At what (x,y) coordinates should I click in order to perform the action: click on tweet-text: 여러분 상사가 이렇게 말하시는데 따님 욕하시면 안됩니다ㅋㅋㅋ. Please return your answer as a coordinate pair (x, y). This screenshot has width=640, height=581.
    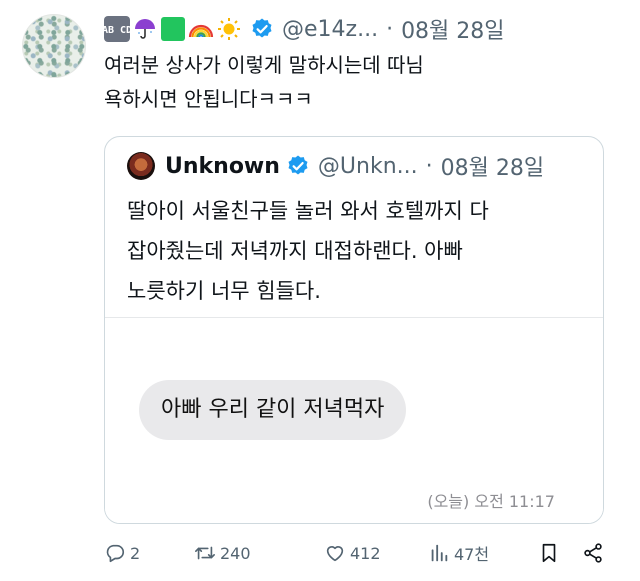
    Looking at the image, I should click on (359, 82).